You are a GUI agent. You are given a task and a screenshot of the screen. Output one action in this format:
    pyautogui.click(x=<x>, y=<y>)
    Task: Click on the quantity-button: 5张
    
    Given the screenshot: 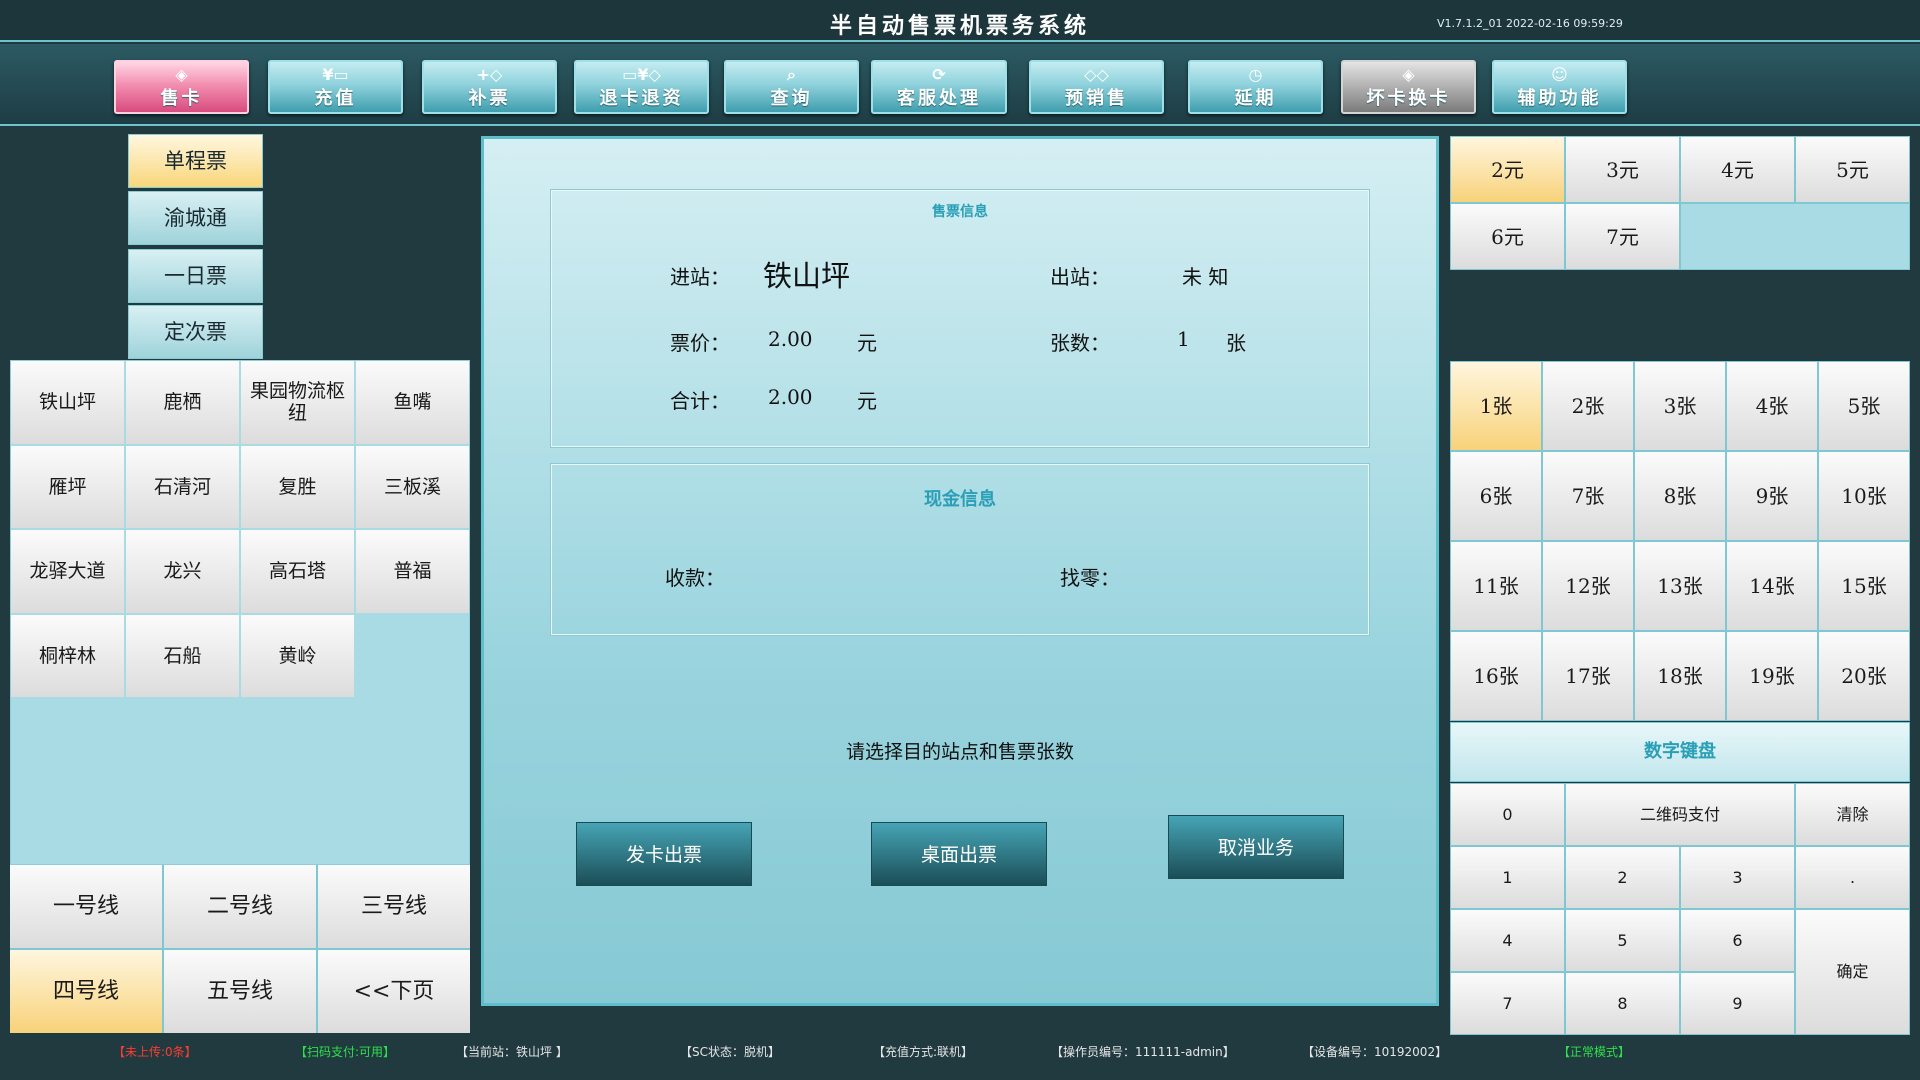 What is the action you would take?
    pyautogui.click(x=1864, y=406)
    